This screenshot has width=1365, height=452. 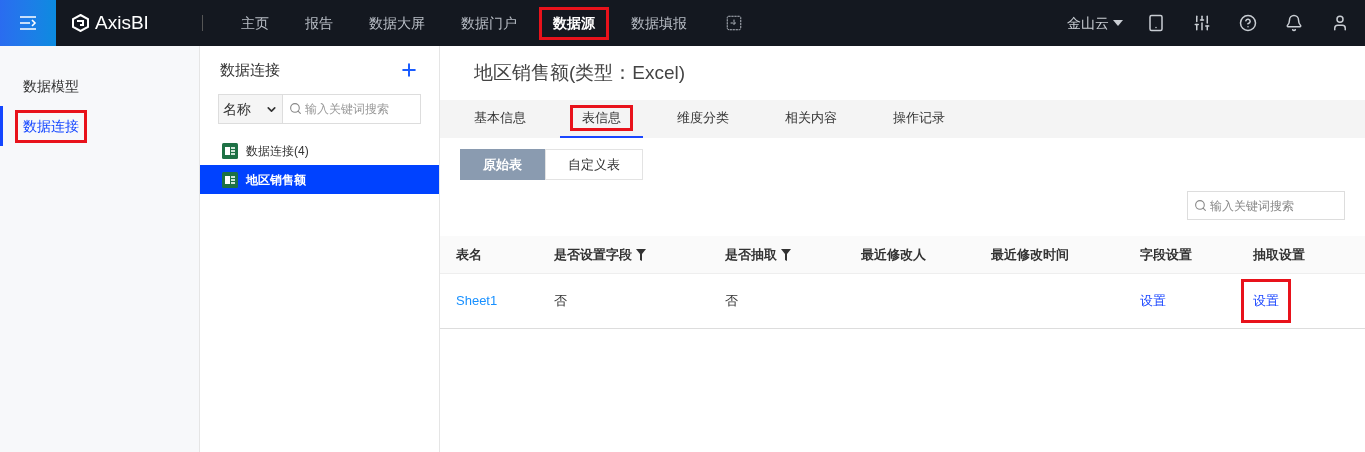 I want to click on view-toggle: 自定义表, so click(x=594, y=164).